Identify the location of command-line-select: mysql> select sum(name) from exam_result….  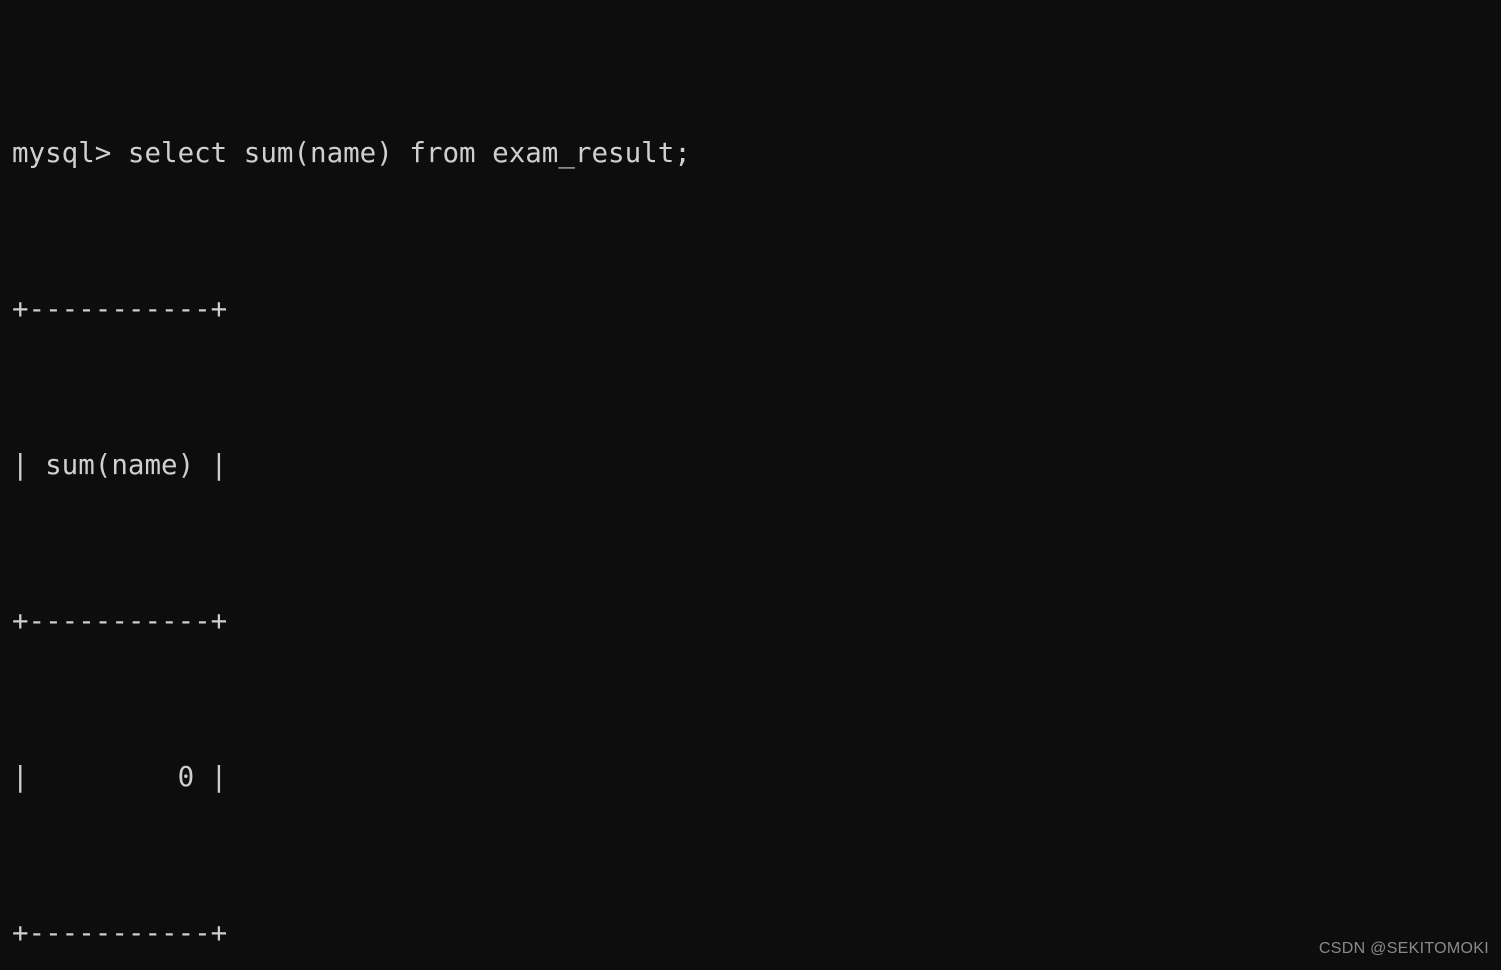
(351, 153).